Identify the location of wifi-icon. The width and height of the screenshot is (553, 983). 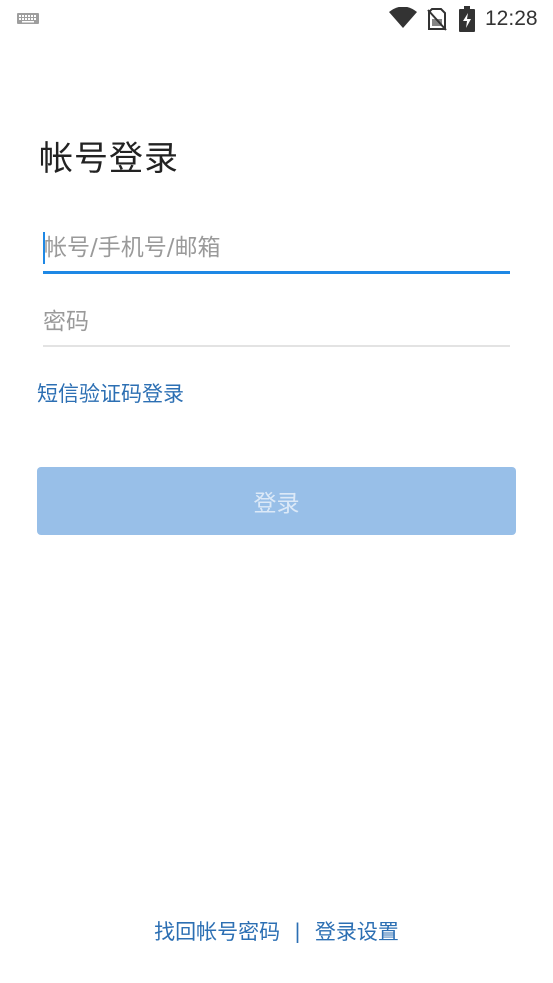
(403, 17).